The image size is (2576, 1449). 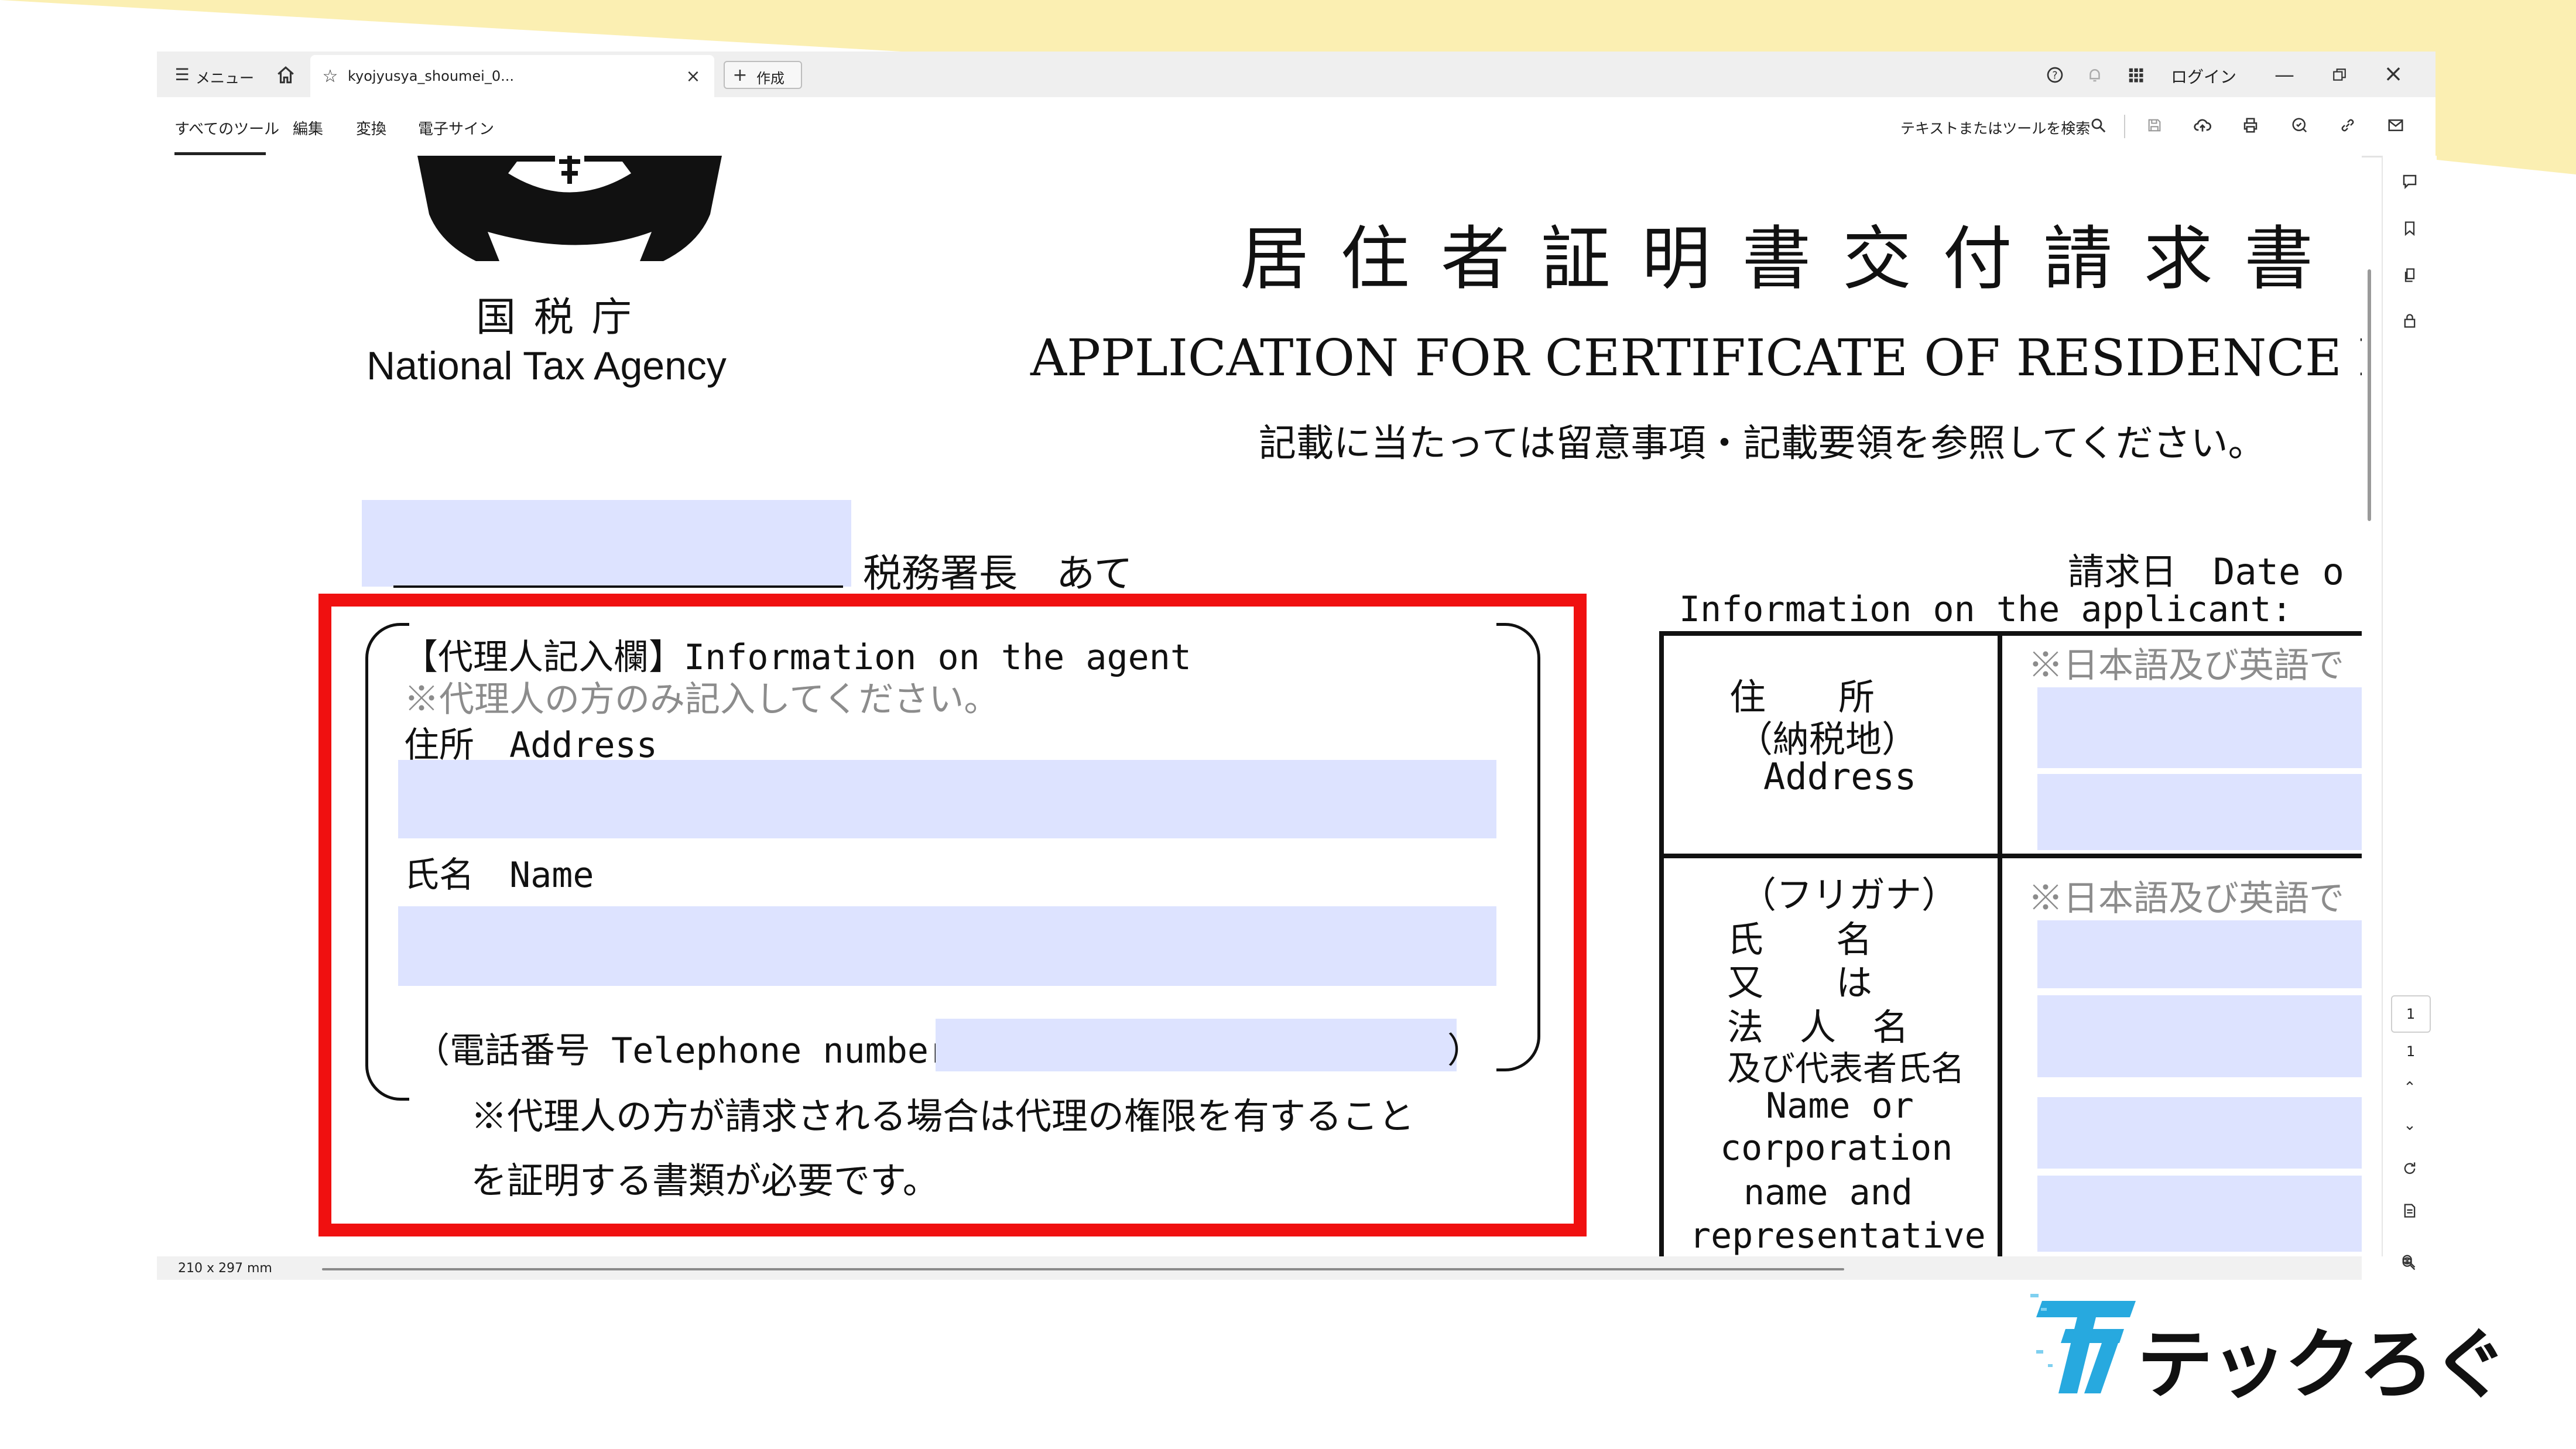 What do you see at coordinates (2186, 898) in the screenshot?
I see `applicant-name-note: ※日本語及び英語で` at bounding box center [2186, 898].